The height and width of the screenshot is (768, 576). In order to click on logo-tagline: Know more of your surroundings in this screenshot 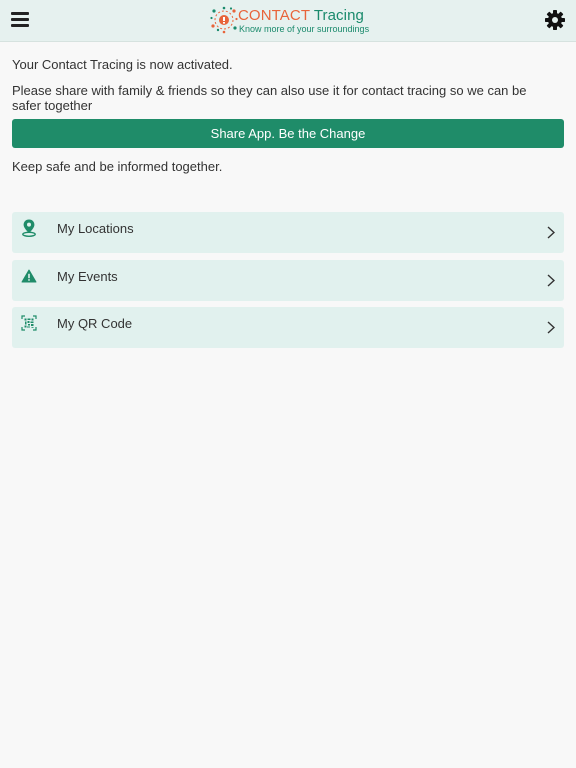, I will do `click(304, 29)`.